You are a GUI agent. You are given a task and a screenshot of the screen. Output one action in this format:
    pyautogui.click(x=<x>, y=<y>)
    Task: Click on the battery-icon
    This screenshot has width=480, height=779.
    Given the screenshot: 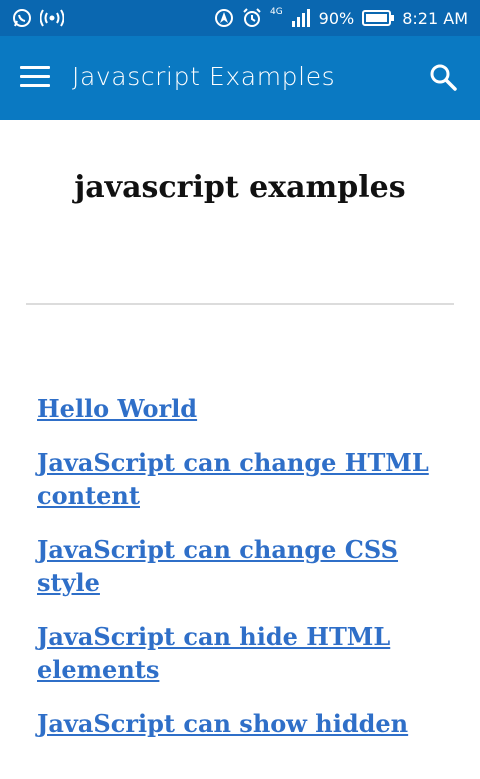 What is the action you would take?
    pyautogui.click(x=378, y=18)
    